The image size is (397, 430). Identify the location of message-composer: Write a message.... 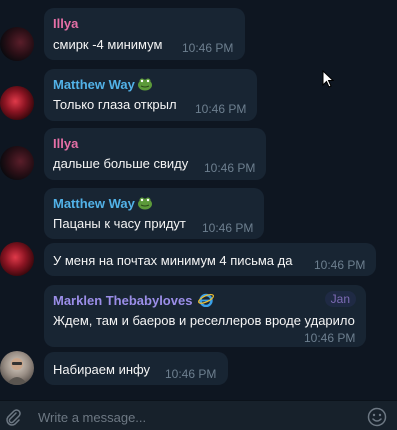
(198, 415).